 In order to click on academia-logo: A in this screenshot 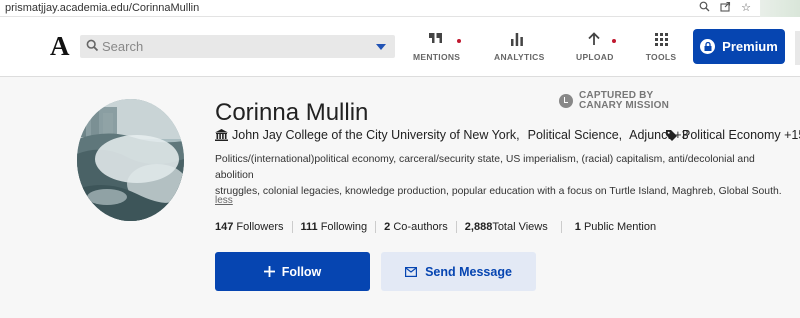, I will do `click(60, 46)`.